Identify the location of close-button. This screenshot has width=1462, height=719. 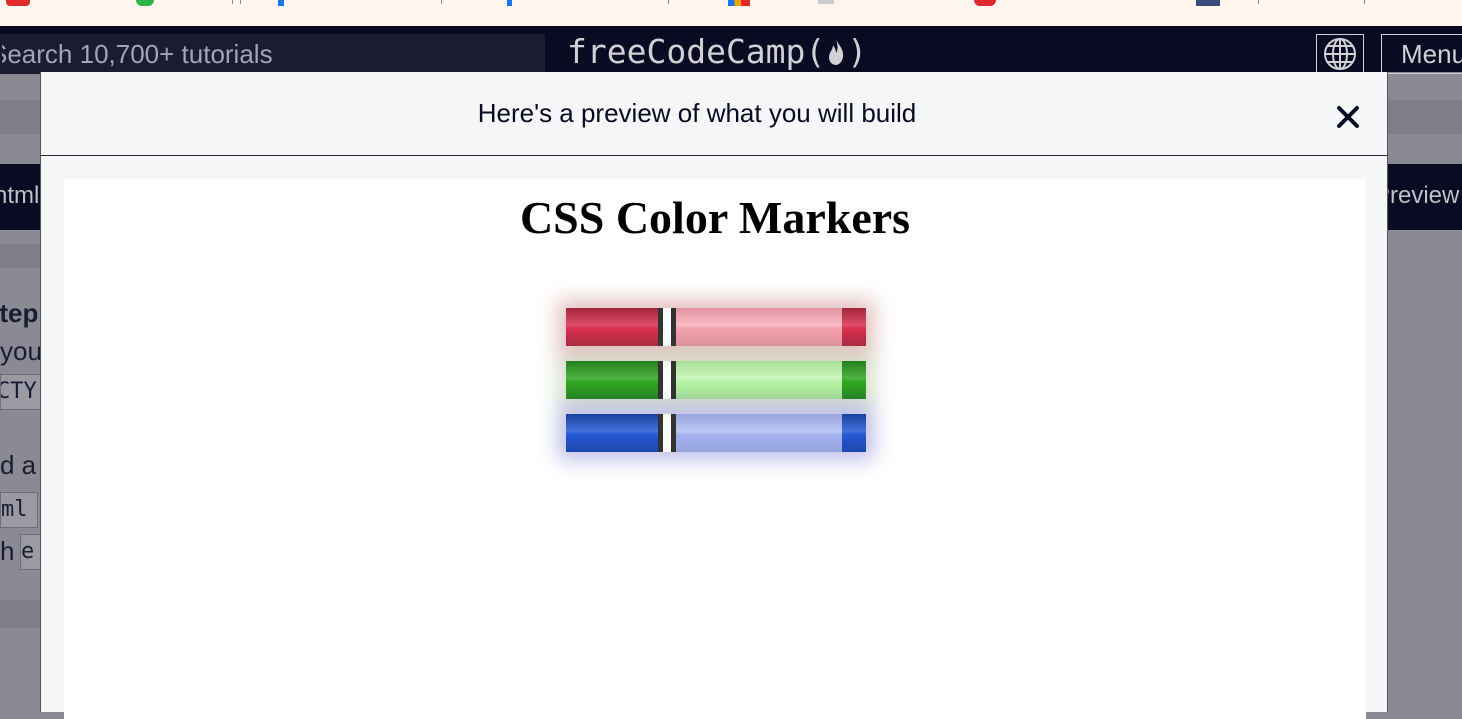
(1348, 117).